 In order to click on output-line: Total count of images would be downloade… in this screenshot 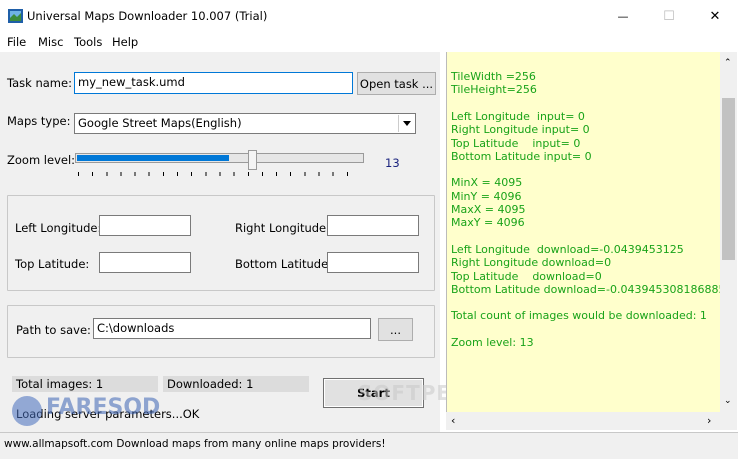, I will do `click(579, 316)`.